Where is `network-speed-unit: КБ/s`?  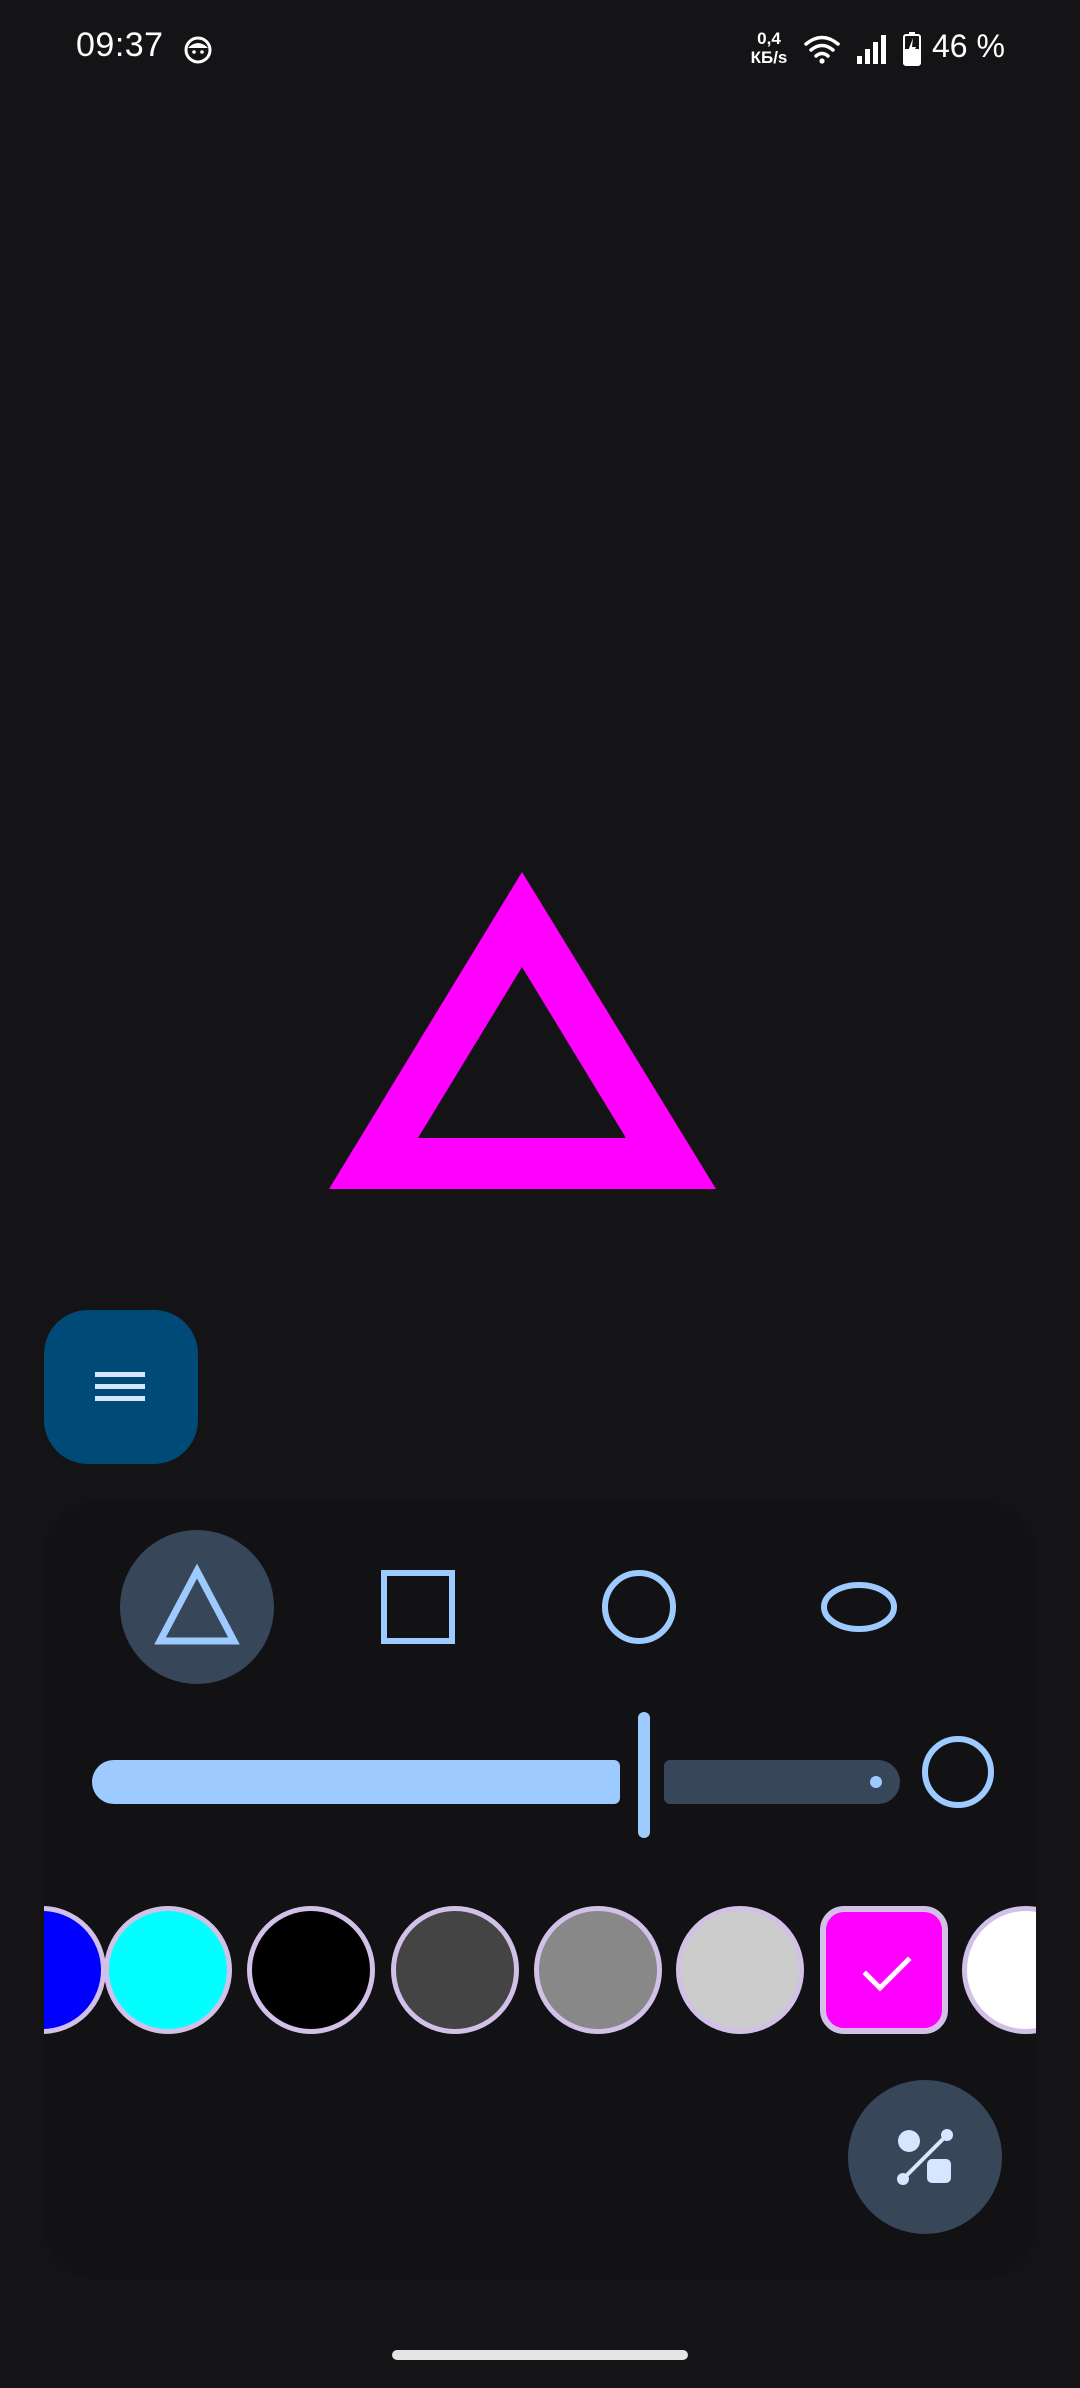 network-speed-unit: КБ/s is located at coordinates (769, 57).